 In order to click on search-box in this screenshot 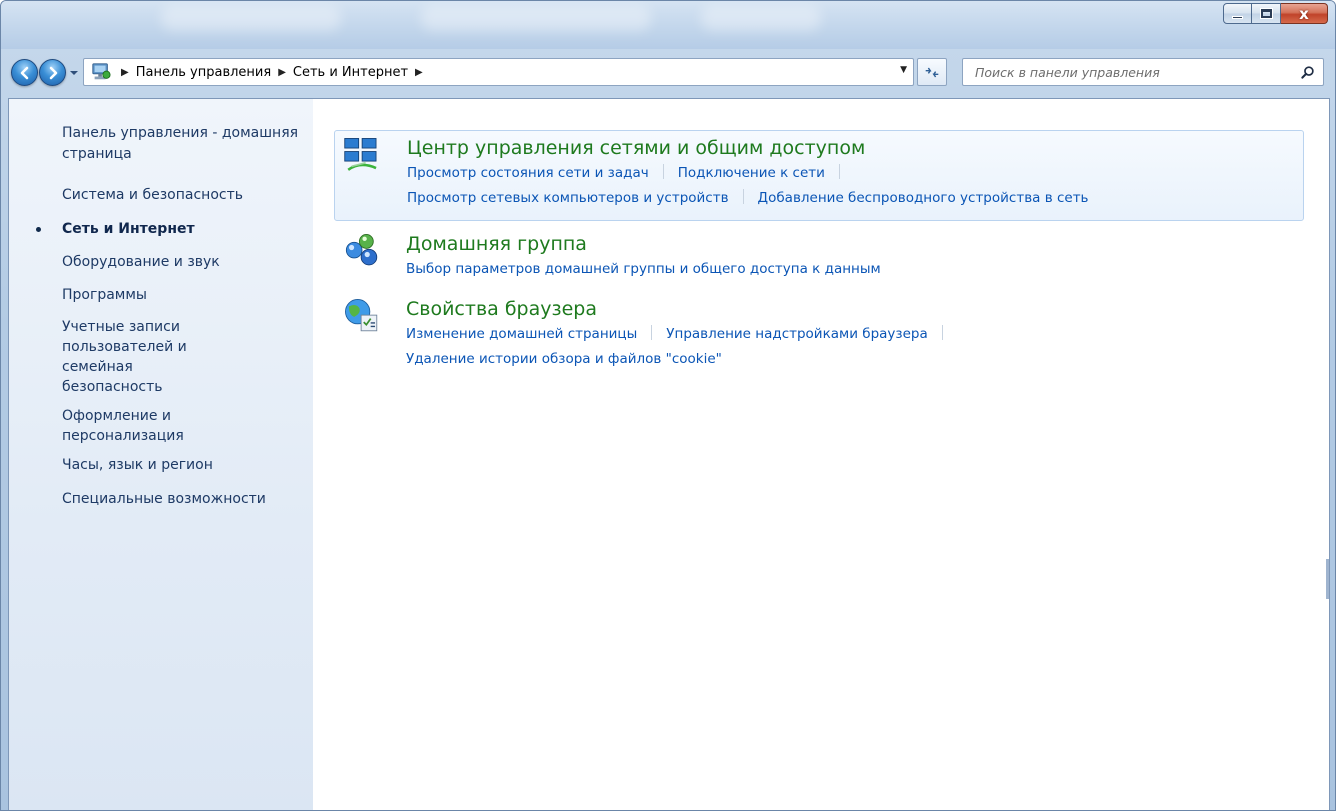, I will do `click(1143, 72)`.